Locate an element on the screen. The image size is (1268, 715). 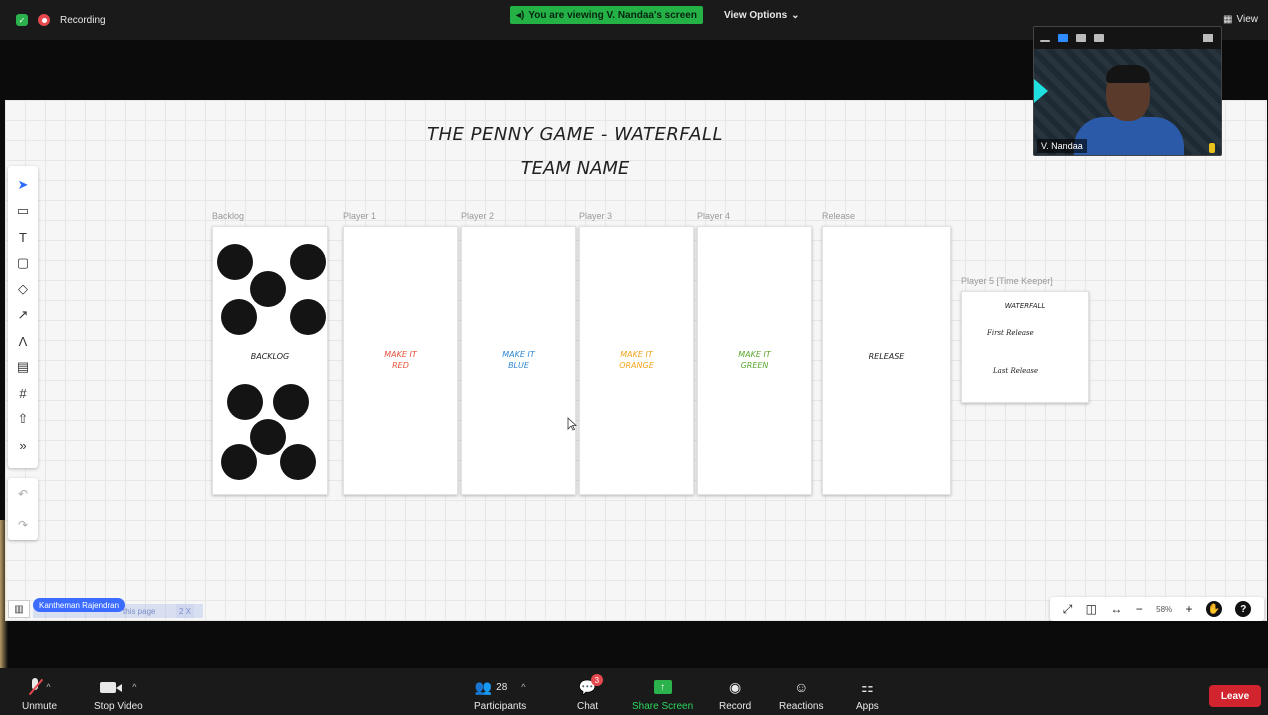
player-2-card-text-line1: MAKE IT is located at coordinates (518, 354).